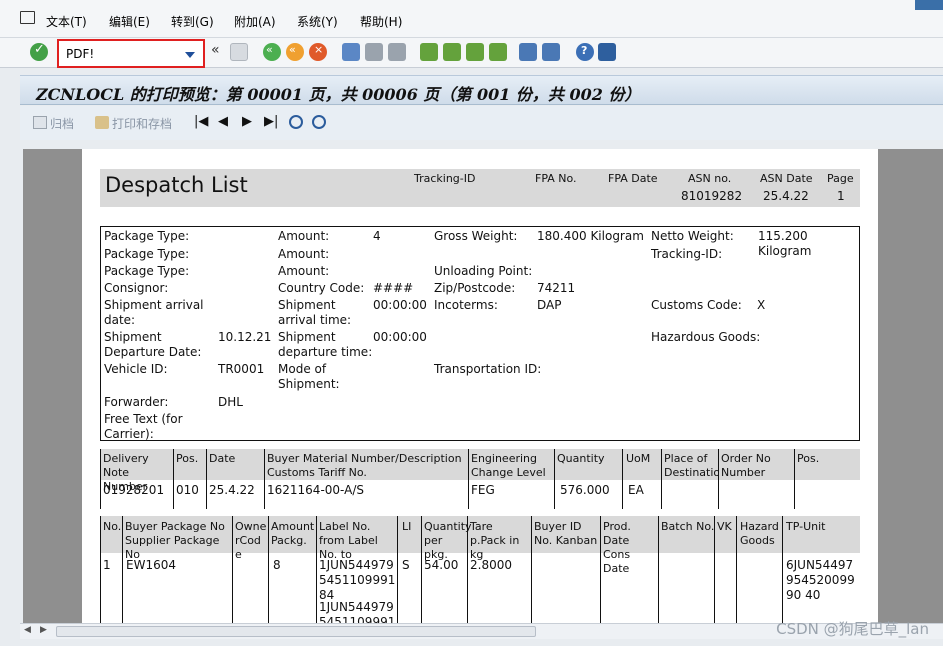  I want to click on zoom-out-icon, so click(319, 122).